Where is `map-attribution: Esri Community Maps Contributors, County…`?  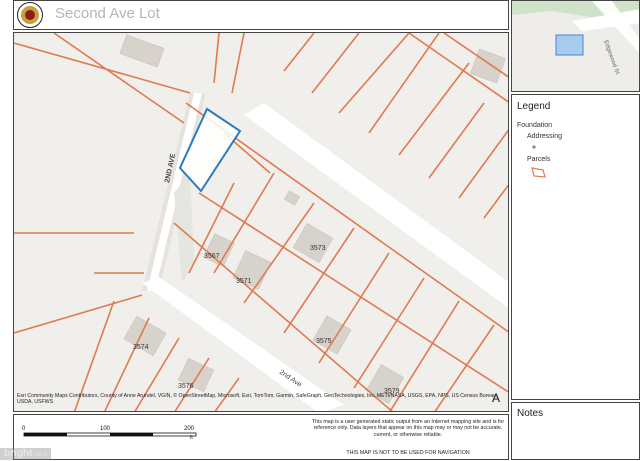
map-attribution: Esri Community Maps Contributors, County… is located at coordinates (257, 399).